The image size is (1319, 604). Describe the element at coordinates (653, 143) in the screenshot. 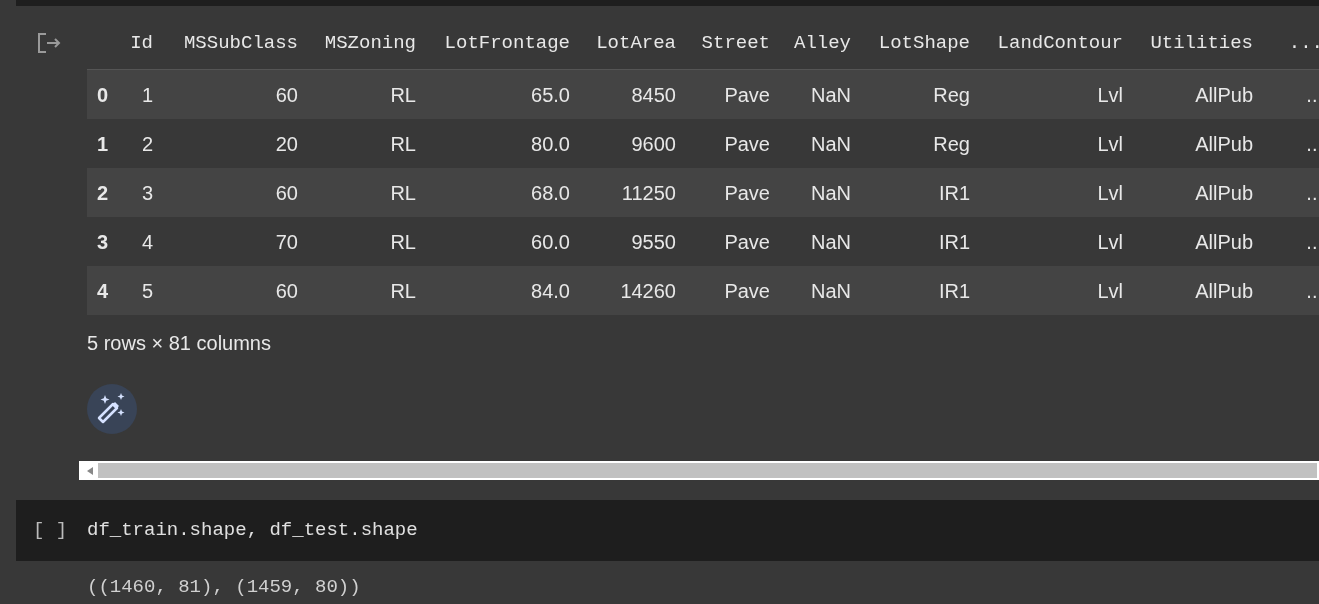

I see `table-cell: 9600` at that location.